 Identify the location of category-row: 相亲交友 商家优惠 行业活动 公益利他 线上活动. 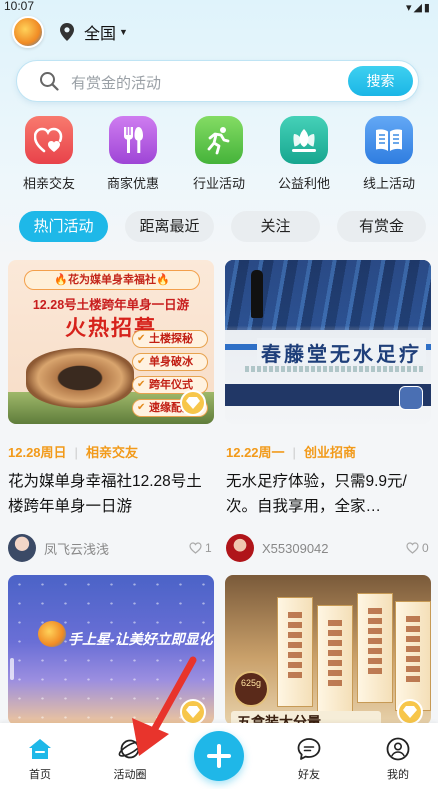
(219, 156).